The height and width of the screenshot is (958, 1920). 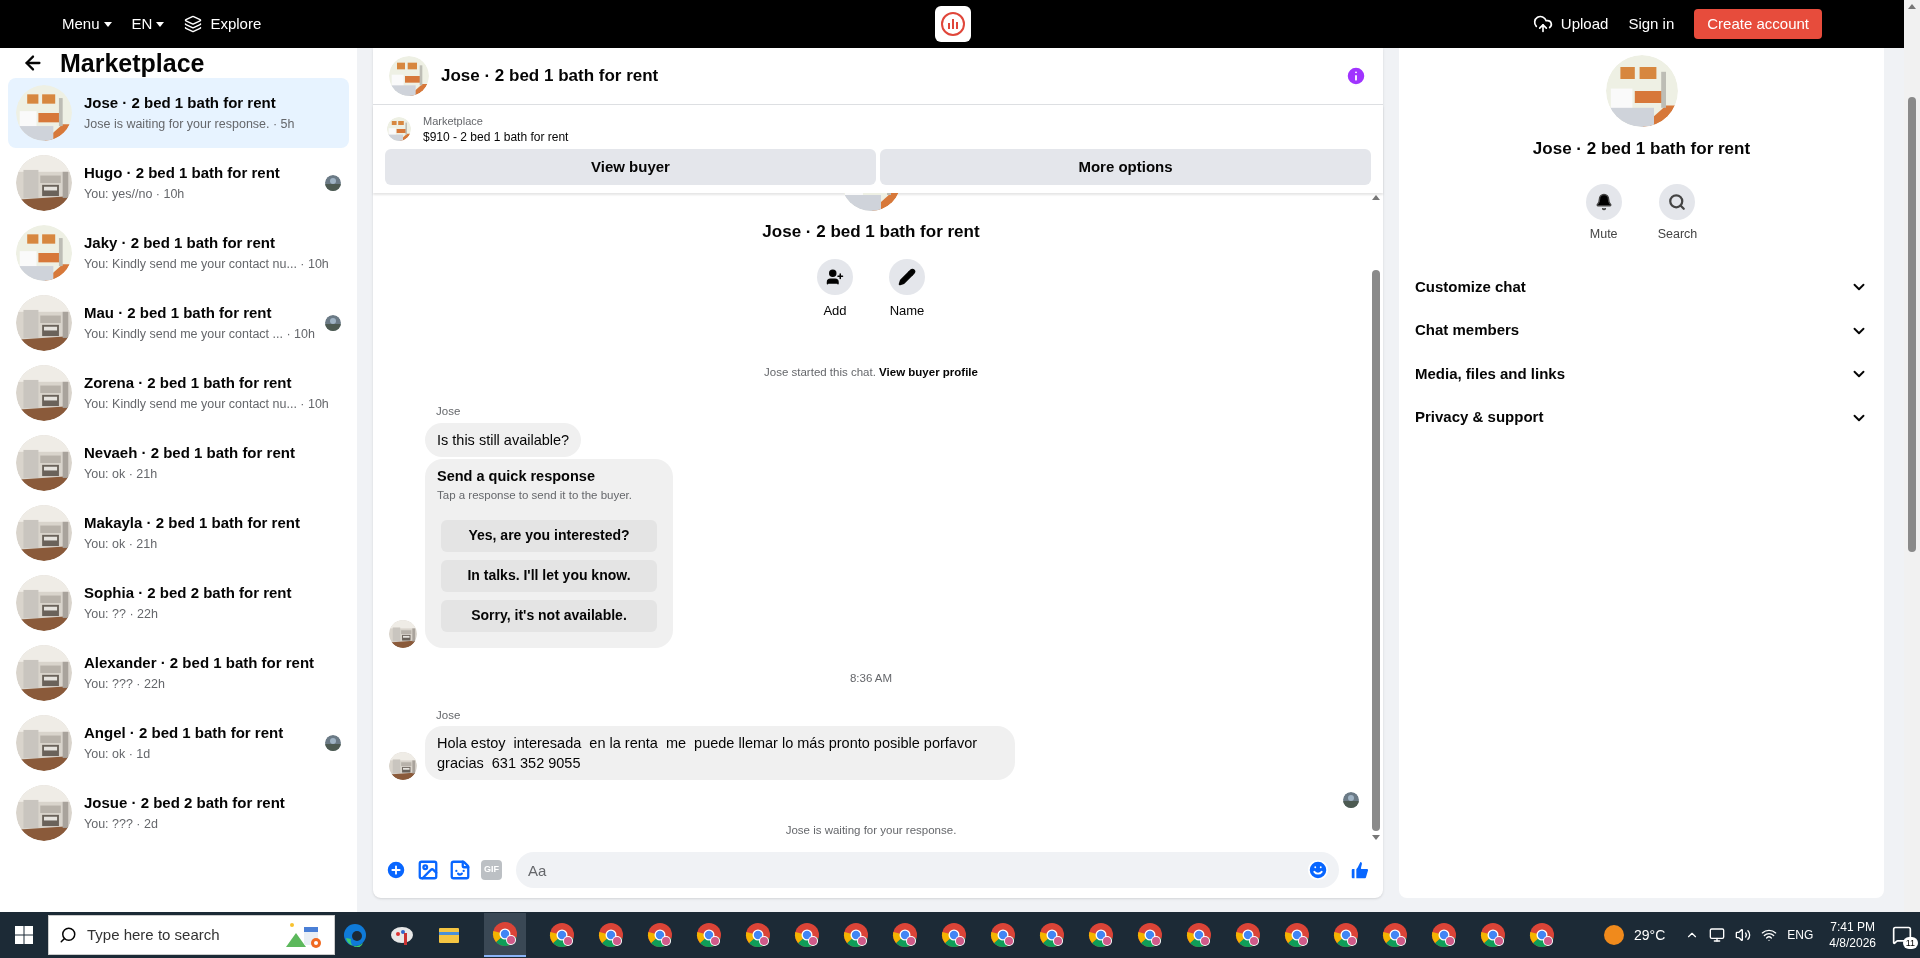 I want to click on conversation-item: Nevaeh · 2 bed 1 bath for rent You: ok · 21h, so click(x=178, y=463).